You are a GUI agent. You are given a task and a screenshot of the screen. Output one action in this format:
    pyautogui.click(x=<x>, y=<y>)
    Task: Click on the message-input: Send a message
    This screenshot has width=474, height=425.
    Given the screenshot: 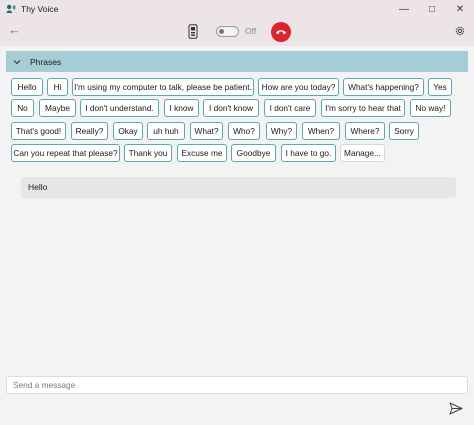 What is the action you would take?
    pyautogui.click(x=237, y=385)
    